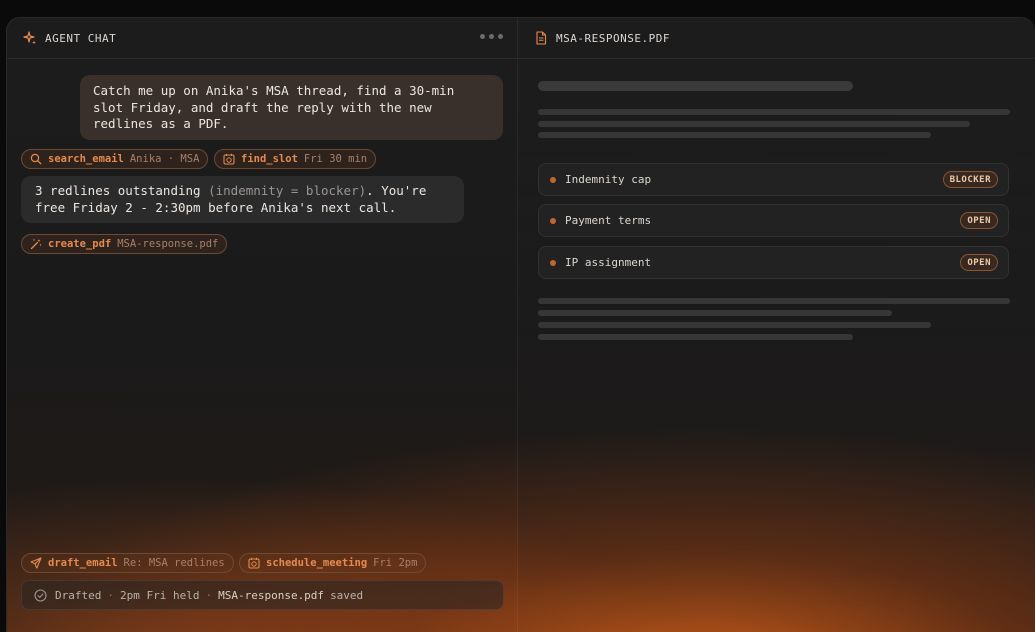 This screenshot has height=632, width=1035. Describe the element at coordinates (335, 159) in the screenshot. I see `tool-arg: Fri 30 min` at that location.